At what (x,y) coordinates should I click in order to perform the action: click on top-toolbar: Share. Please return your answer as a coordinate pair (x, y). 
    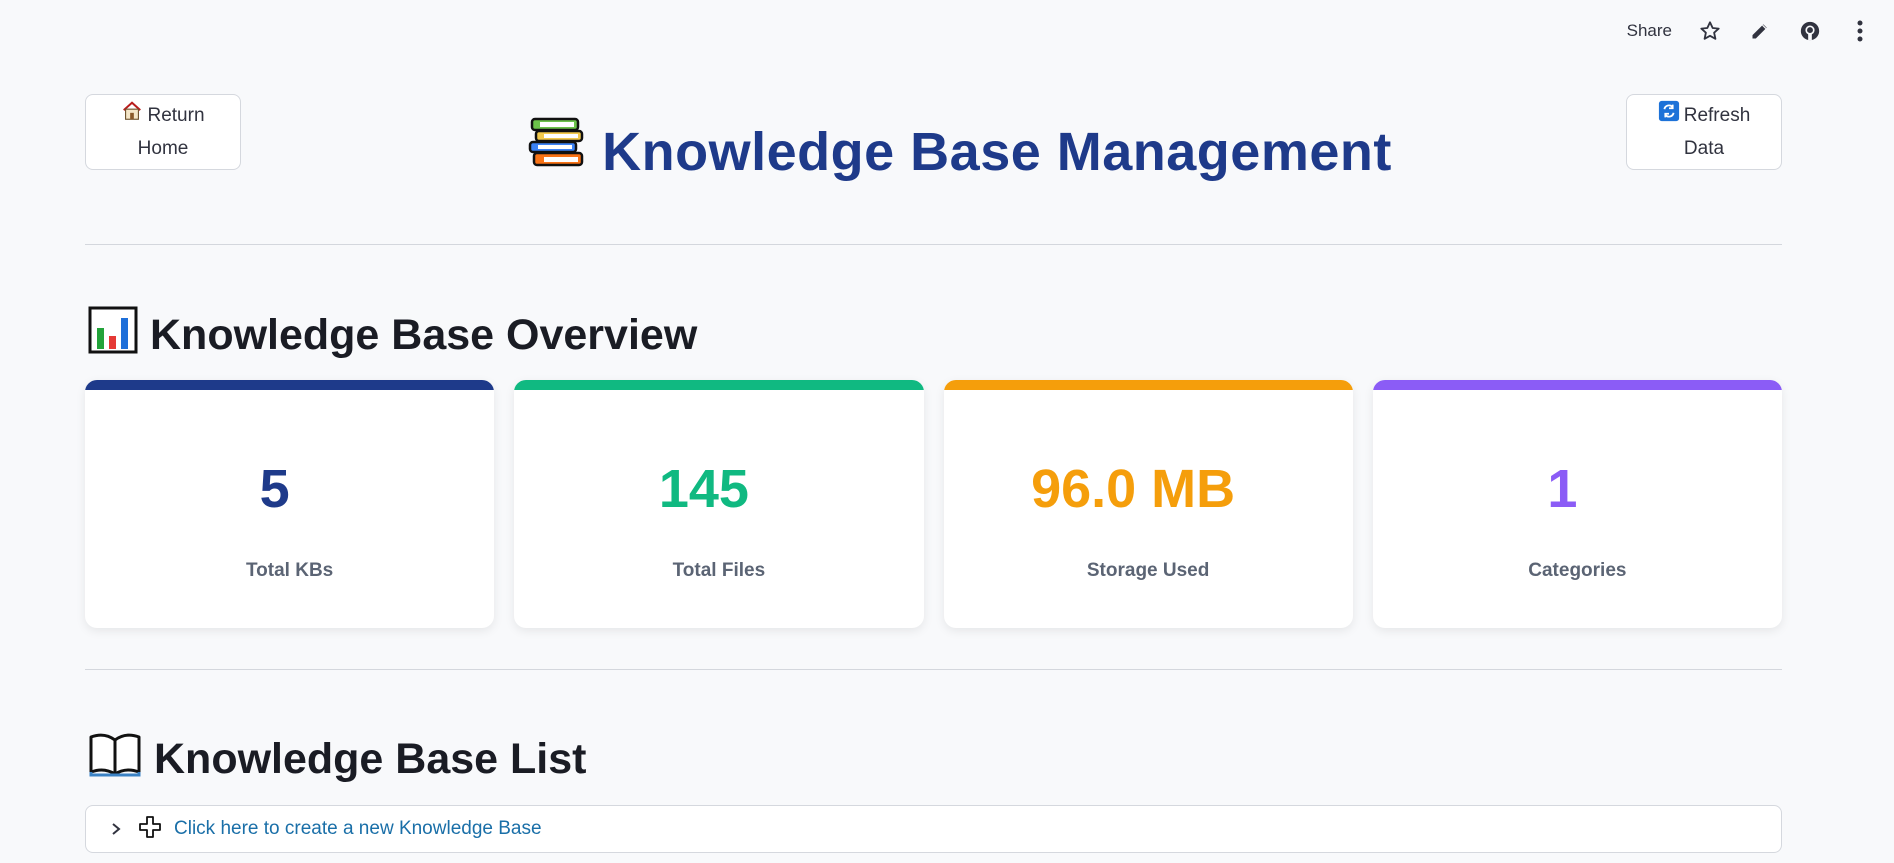
    Looking at the image, I should click on (1749, 31).